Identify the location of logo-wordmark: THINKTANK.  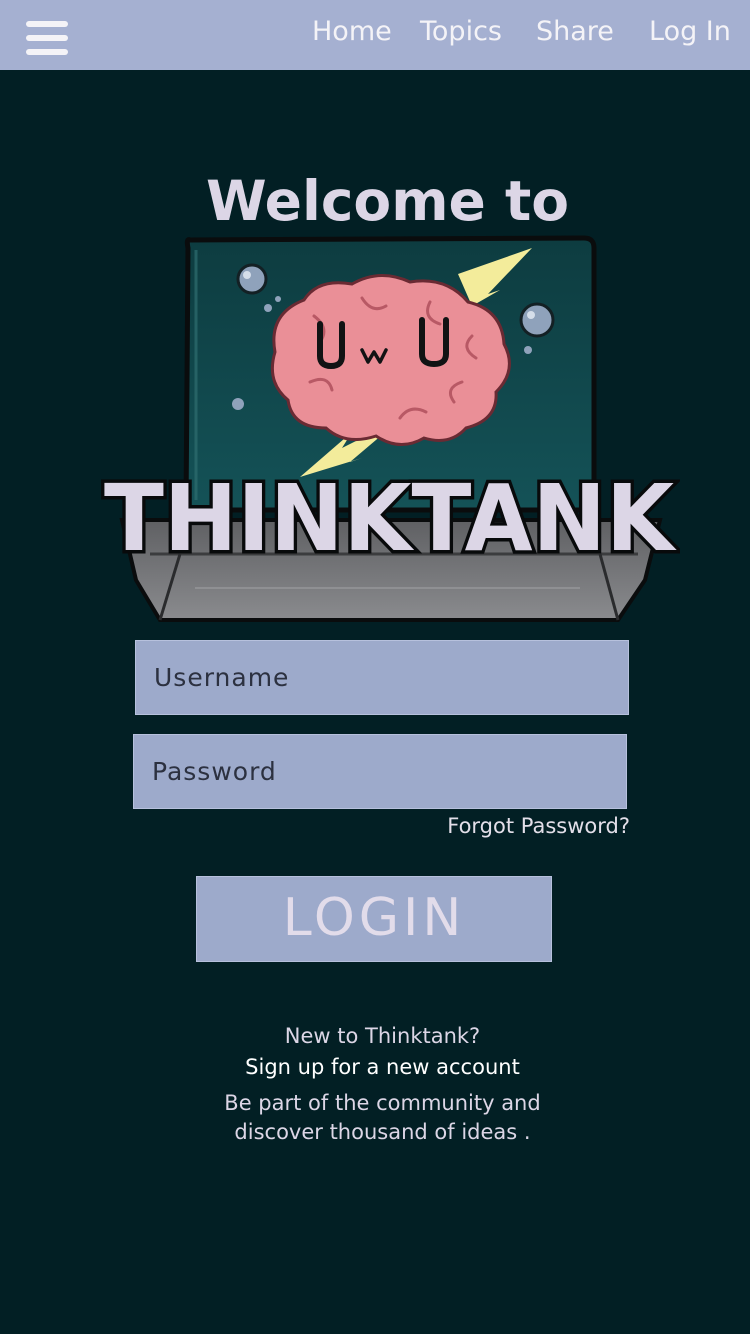
(391, 518).